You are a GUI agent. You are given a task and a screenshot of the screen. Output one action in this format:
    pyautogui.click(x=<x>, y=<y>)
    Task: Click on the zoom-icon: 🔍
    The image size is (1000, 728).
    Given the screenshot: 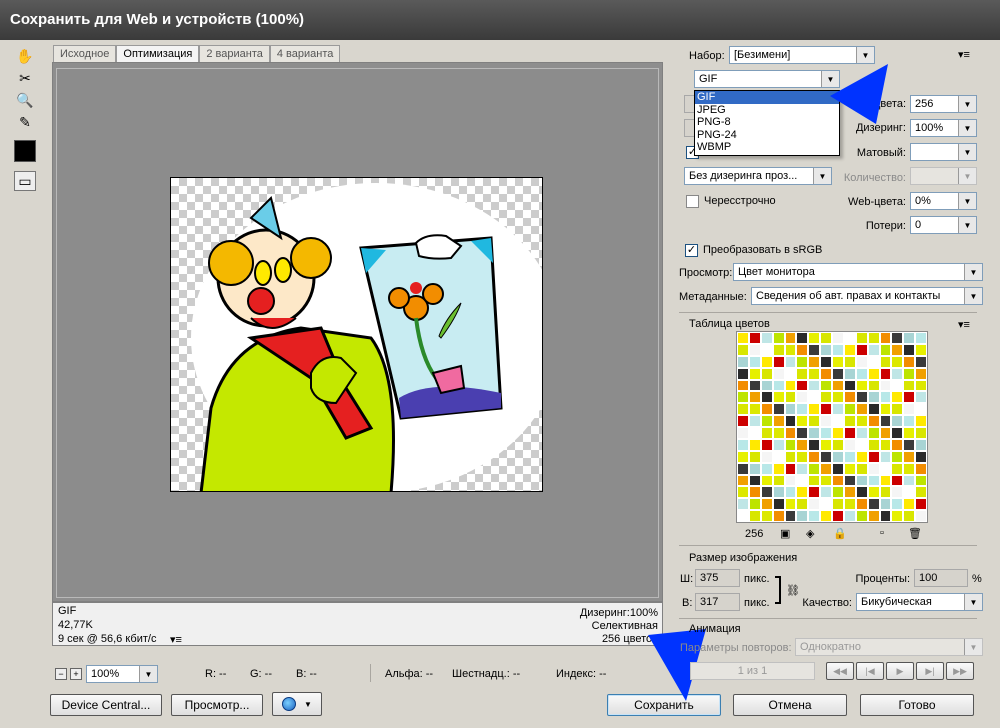 What is the action you would take?
    pyautogui.click(x=25, y=100)
    